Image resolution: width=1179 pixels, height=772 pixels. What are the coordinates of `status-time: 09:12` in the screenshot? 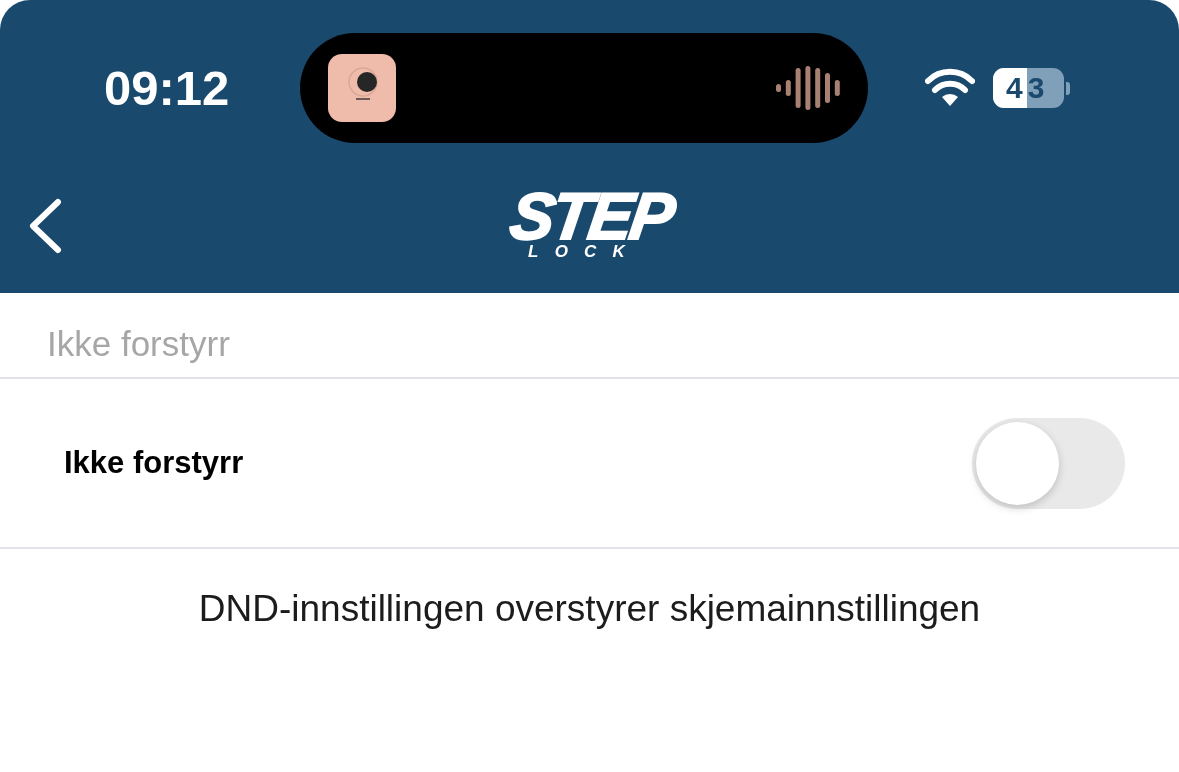 It's located at (167, 88).